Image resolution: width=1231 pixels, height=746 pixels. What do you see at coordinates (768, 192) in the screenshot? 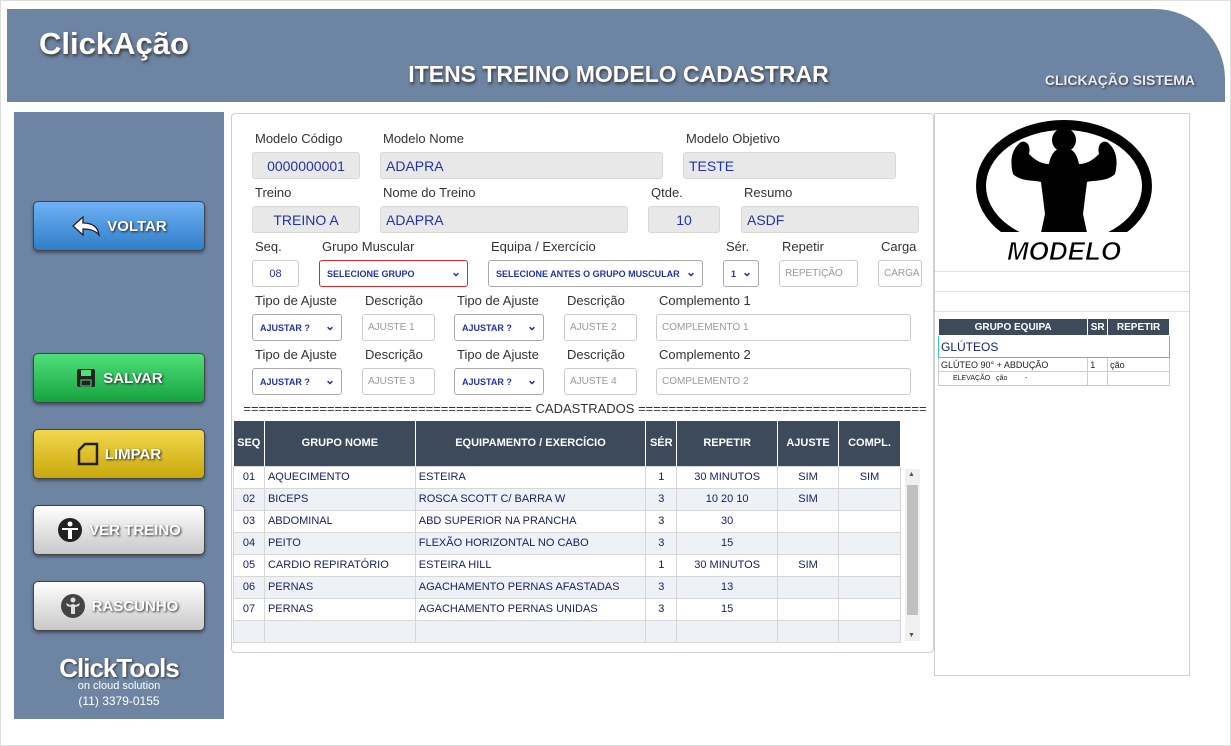
I see `resumo-label: Resumo` at bounding box center [768, 192].